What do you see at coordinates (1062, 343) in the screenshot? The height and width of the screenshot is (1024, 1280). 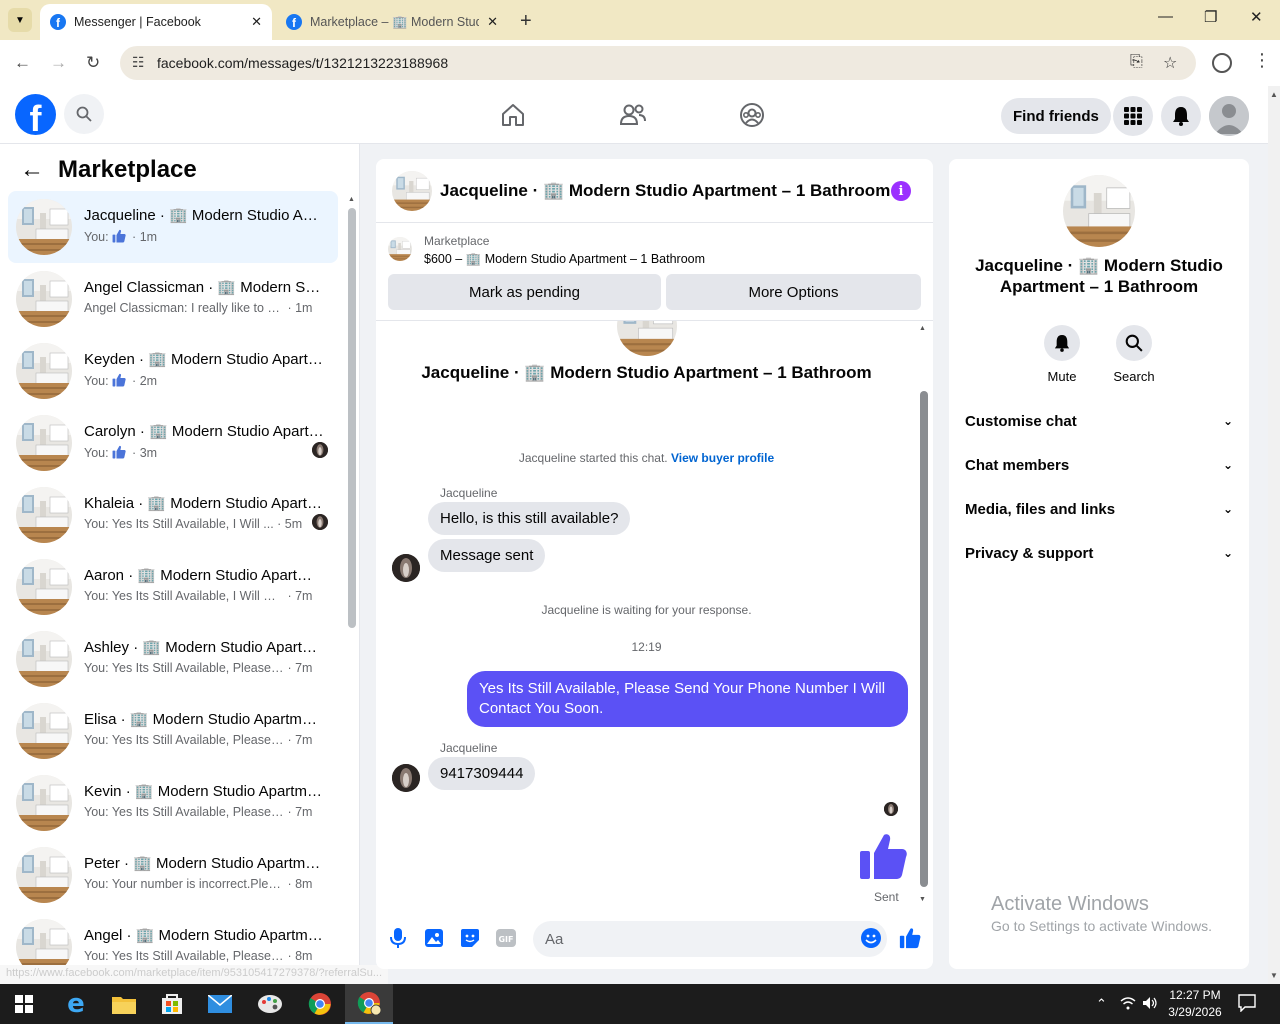 I see `mute-bell-icon` at bounding box center [1062, 343].